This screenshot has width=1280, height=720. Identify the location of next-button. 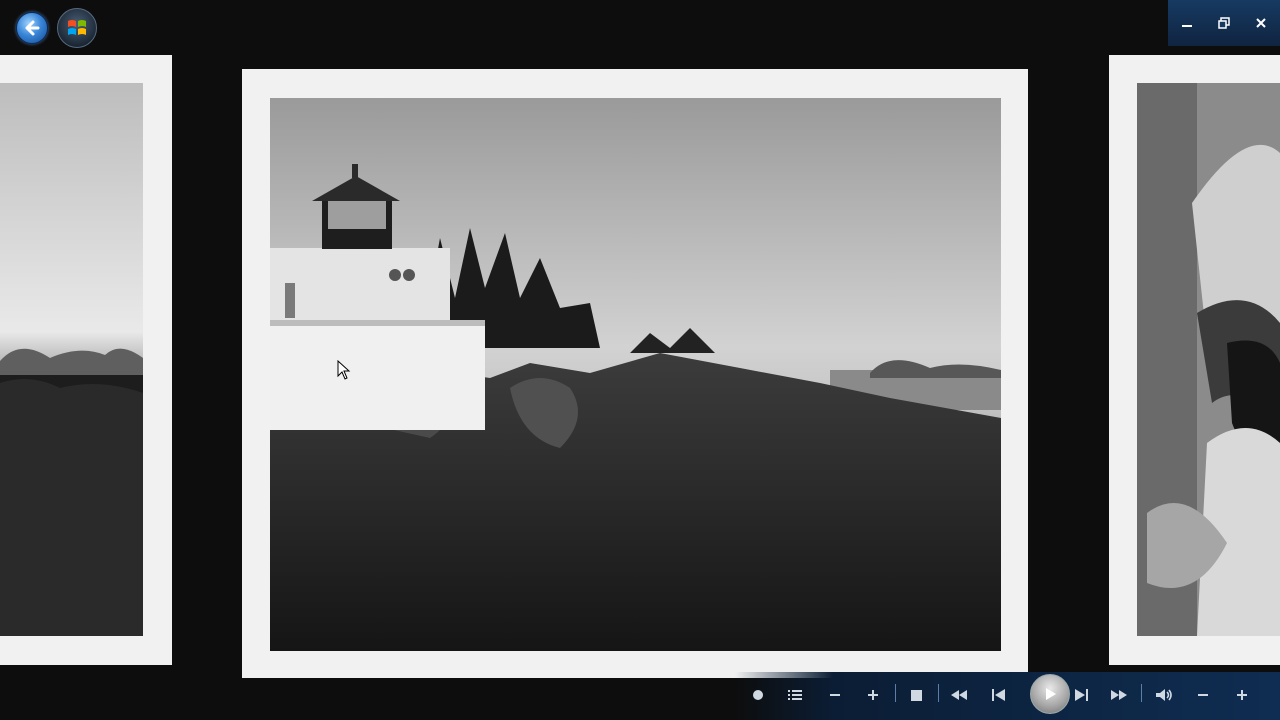
(1081, 695).